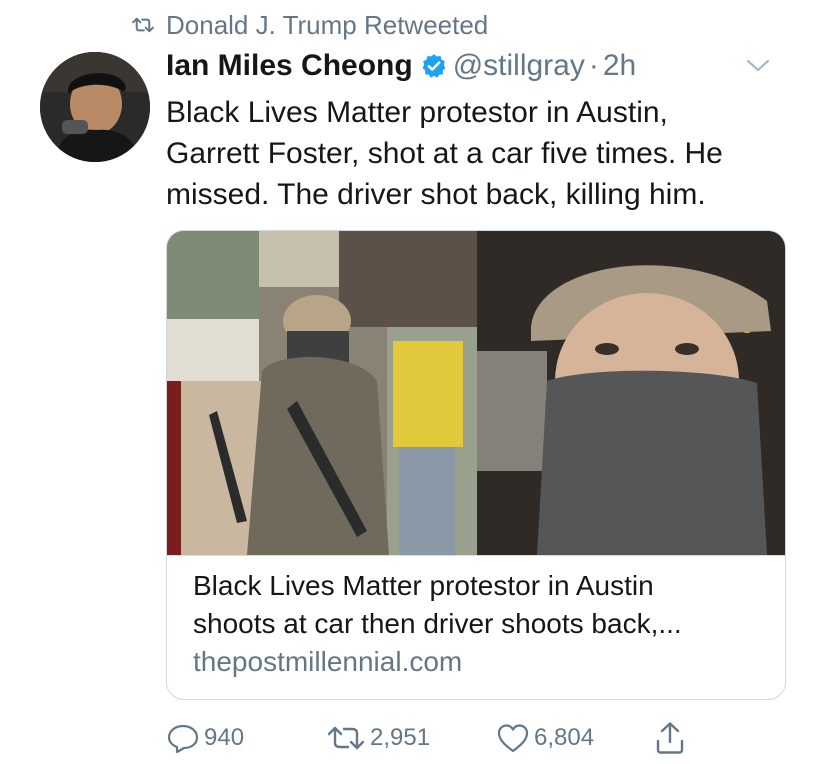  I want to click on like-count: 6,804, so click(564, 737).